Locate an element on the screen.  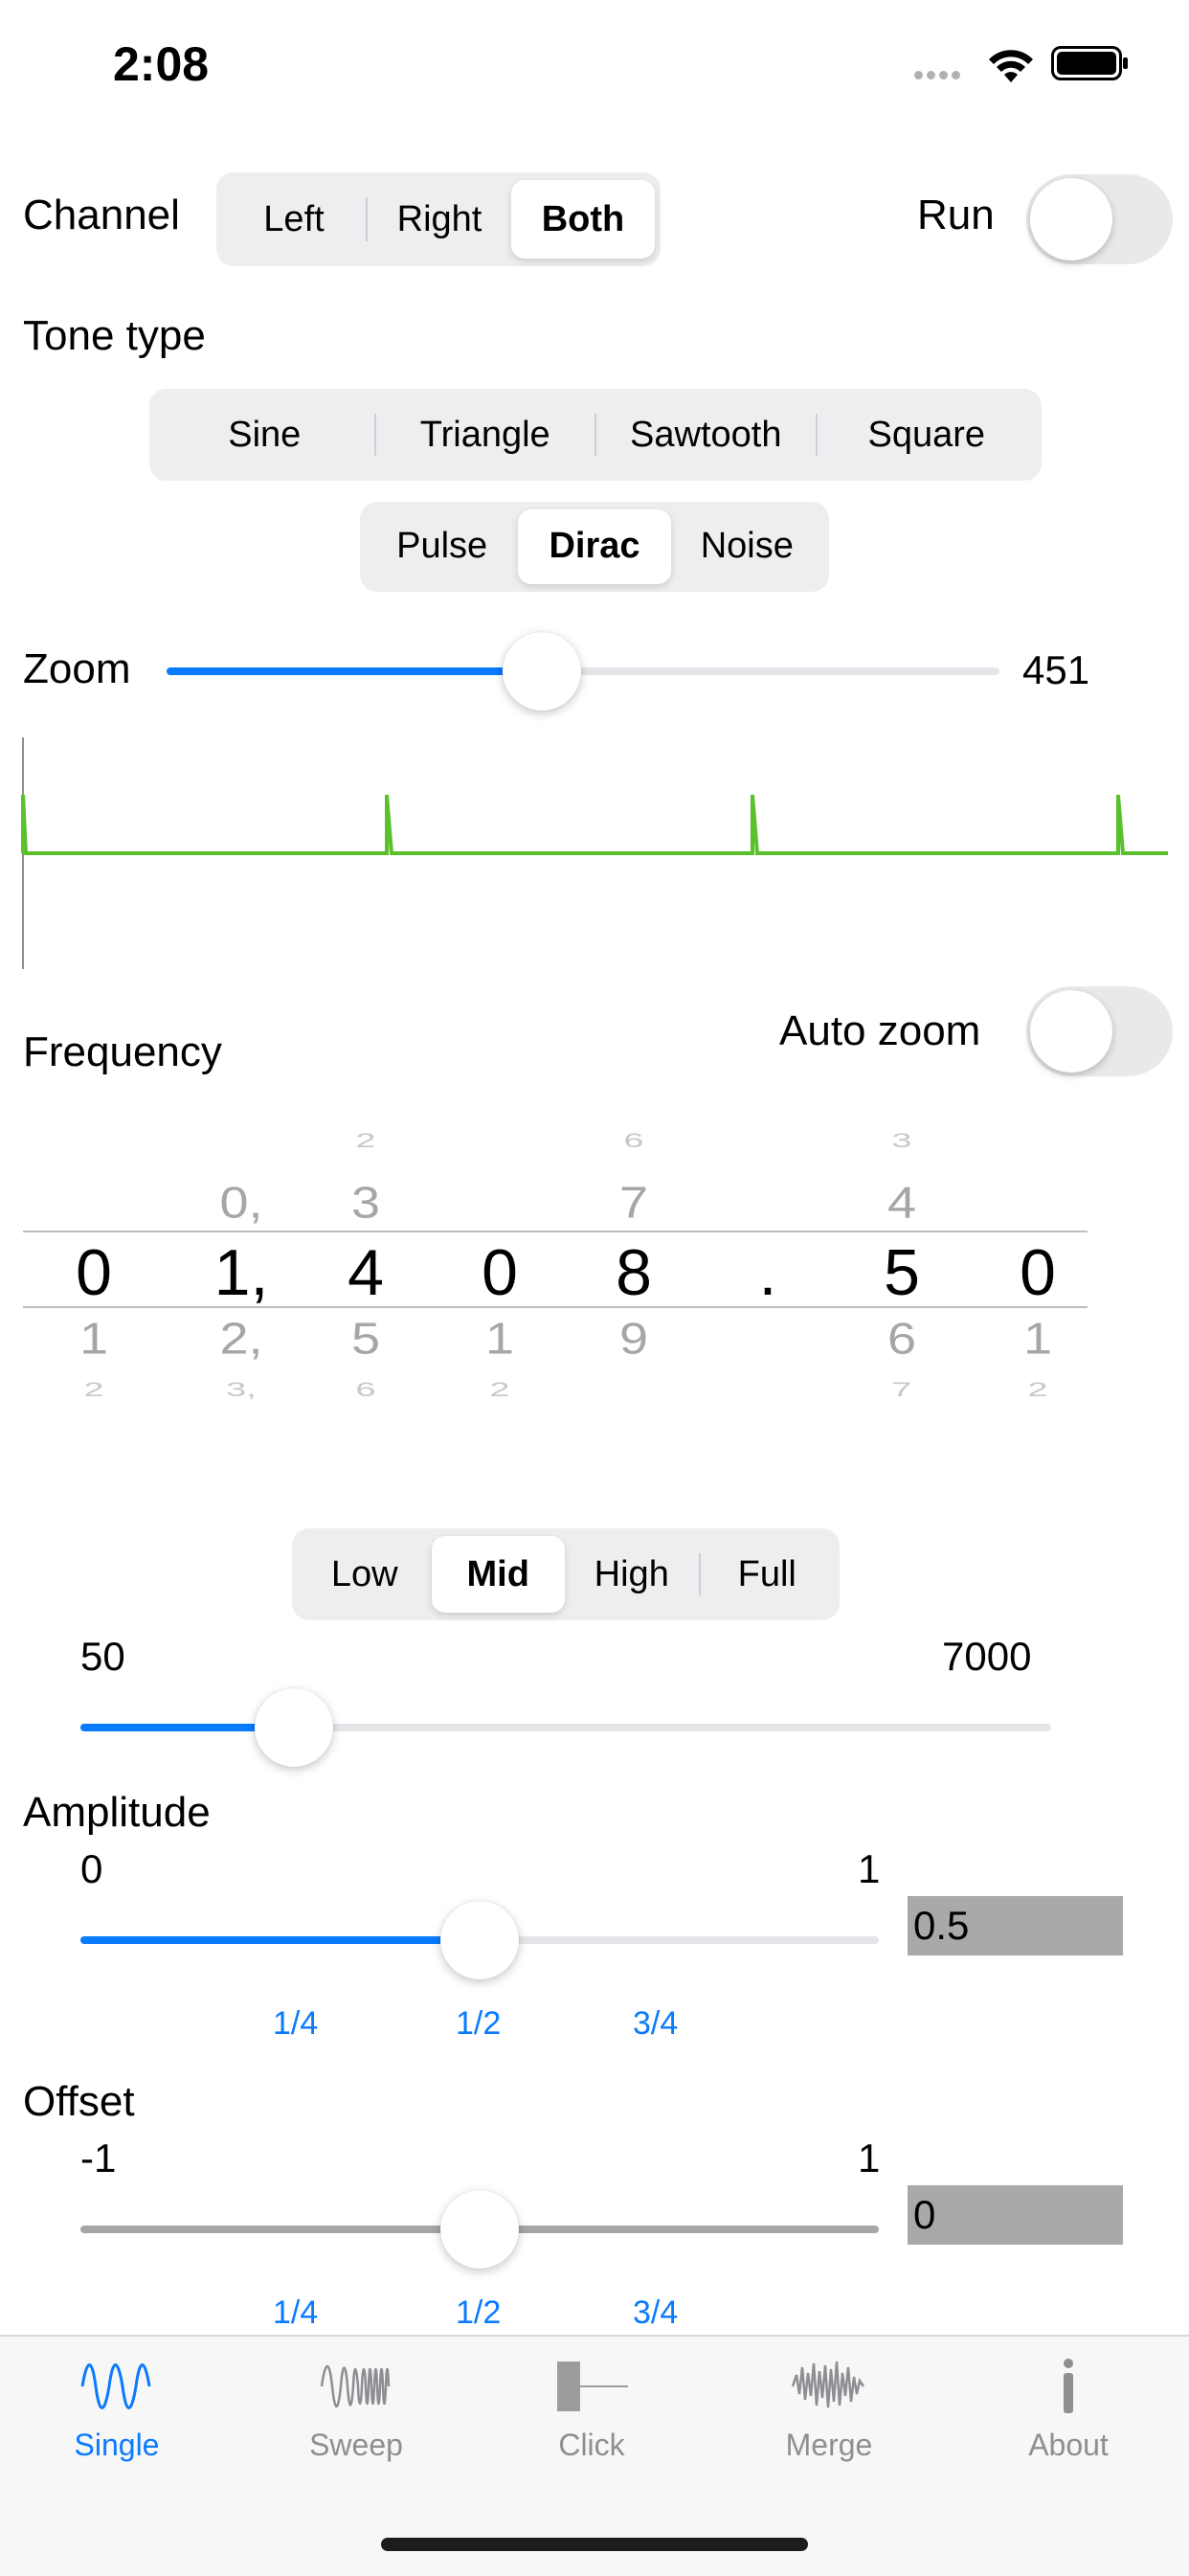
tone-sine-option: Sine is located at coordinates (264, 435).